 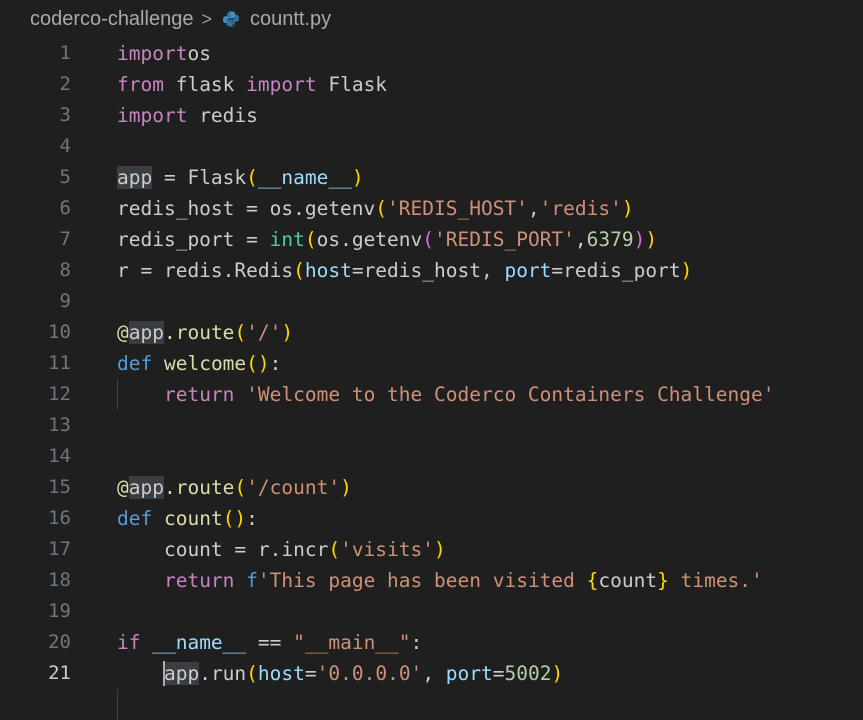 I want to click on code-line: 19, so click(x=431, y=611).